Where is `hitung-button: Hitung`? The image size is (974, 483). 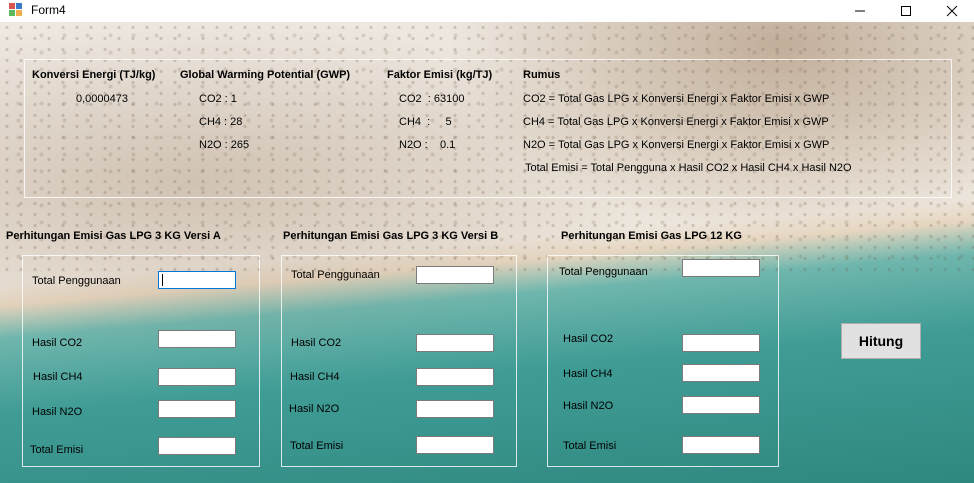
hitung-button: Hitung is located at coordinates (881, 341).